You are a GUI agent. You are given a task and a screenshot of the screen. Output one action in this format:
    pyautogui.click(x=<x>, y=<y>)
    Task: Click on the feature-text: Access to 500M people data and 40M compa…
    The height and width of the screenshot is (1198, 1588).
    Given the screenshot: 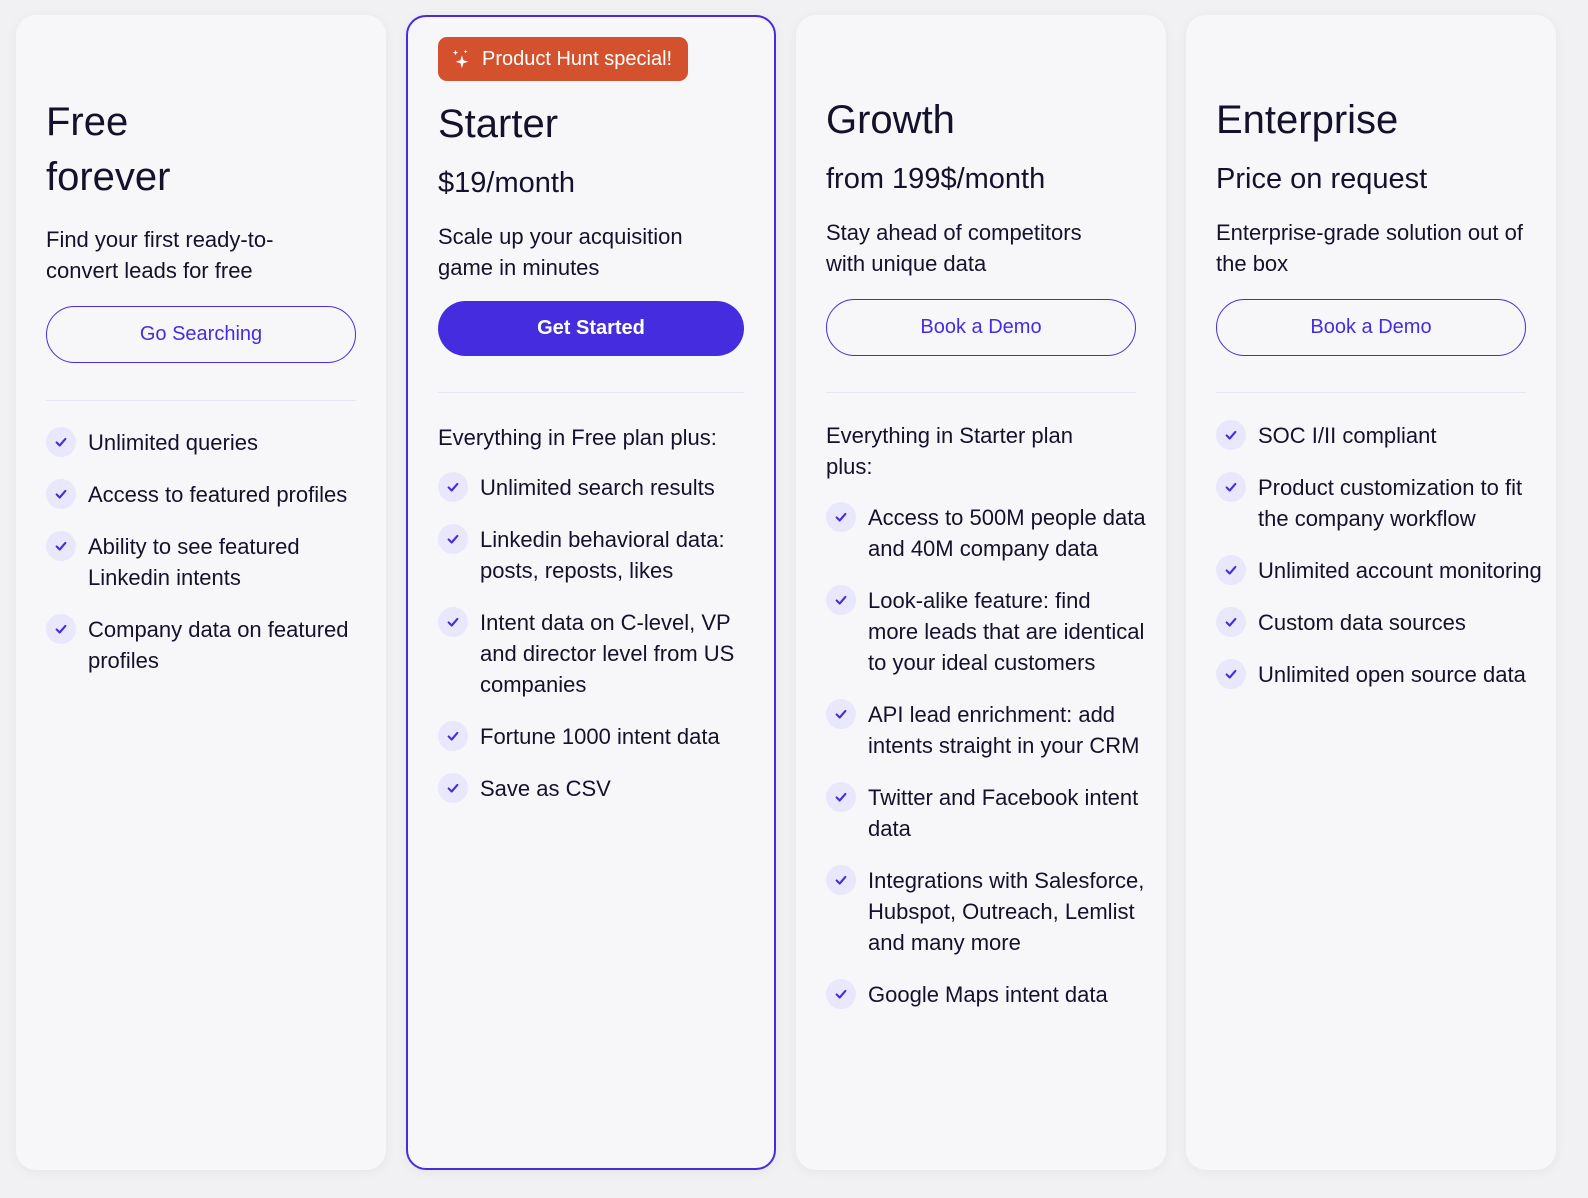 What is the action you would take?
    pyautogui.click(x=1007, y=533)
    